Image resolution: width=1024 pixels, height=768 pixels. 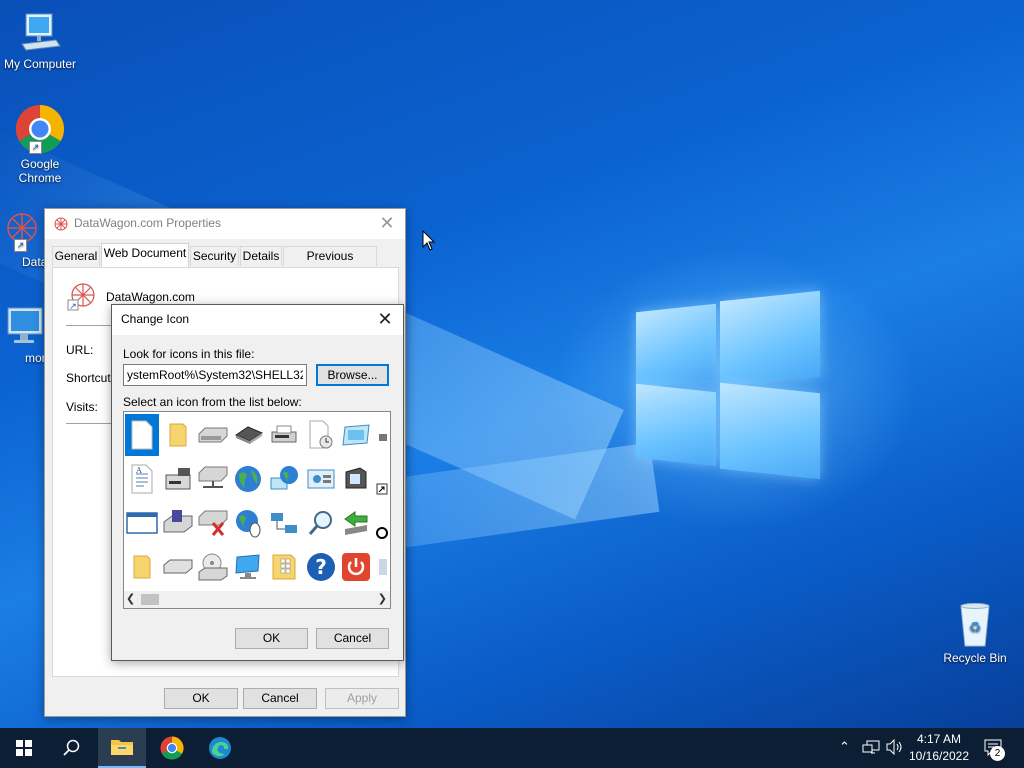 What do you see at coordinates (40, 64) in the screenshot?
I see `desktop-icon-label: My Computer` at bounding box center [40, 64].